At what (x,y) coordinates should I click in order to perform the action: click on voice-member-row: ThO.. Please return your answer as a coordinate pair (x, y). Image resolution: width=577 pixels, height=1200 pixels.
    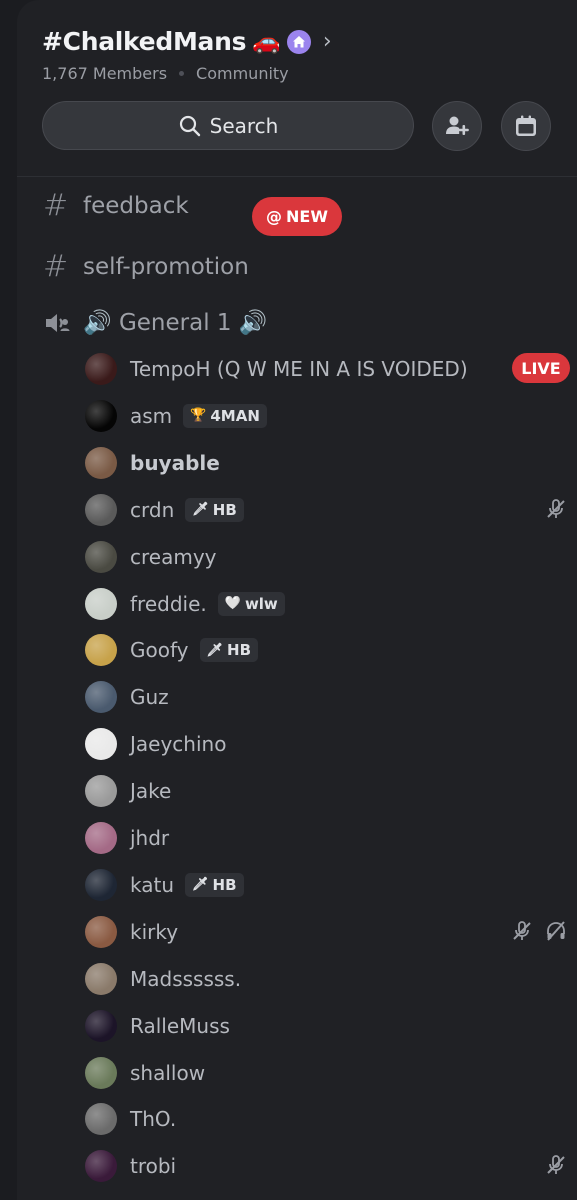
    Looking at the image, I should click on (325, 1119).